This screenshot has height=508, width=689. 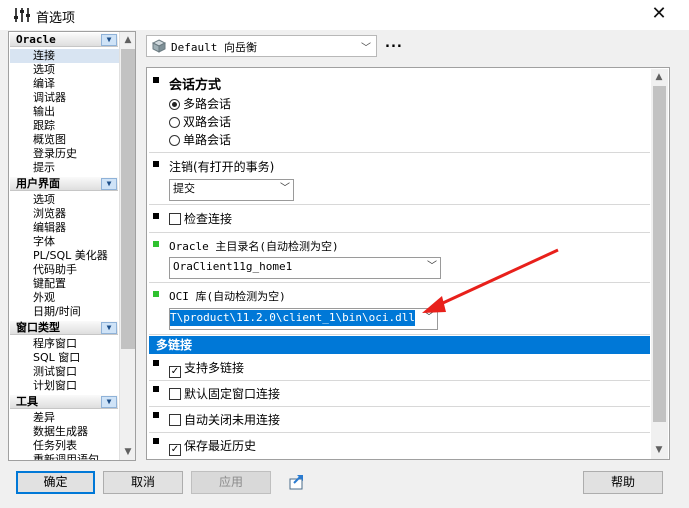 What do you see at coordinates (261, 46) in the screenshot?
I see `profile-select: Default 向岳衡 ﹀` at bounding box center [261, 46].